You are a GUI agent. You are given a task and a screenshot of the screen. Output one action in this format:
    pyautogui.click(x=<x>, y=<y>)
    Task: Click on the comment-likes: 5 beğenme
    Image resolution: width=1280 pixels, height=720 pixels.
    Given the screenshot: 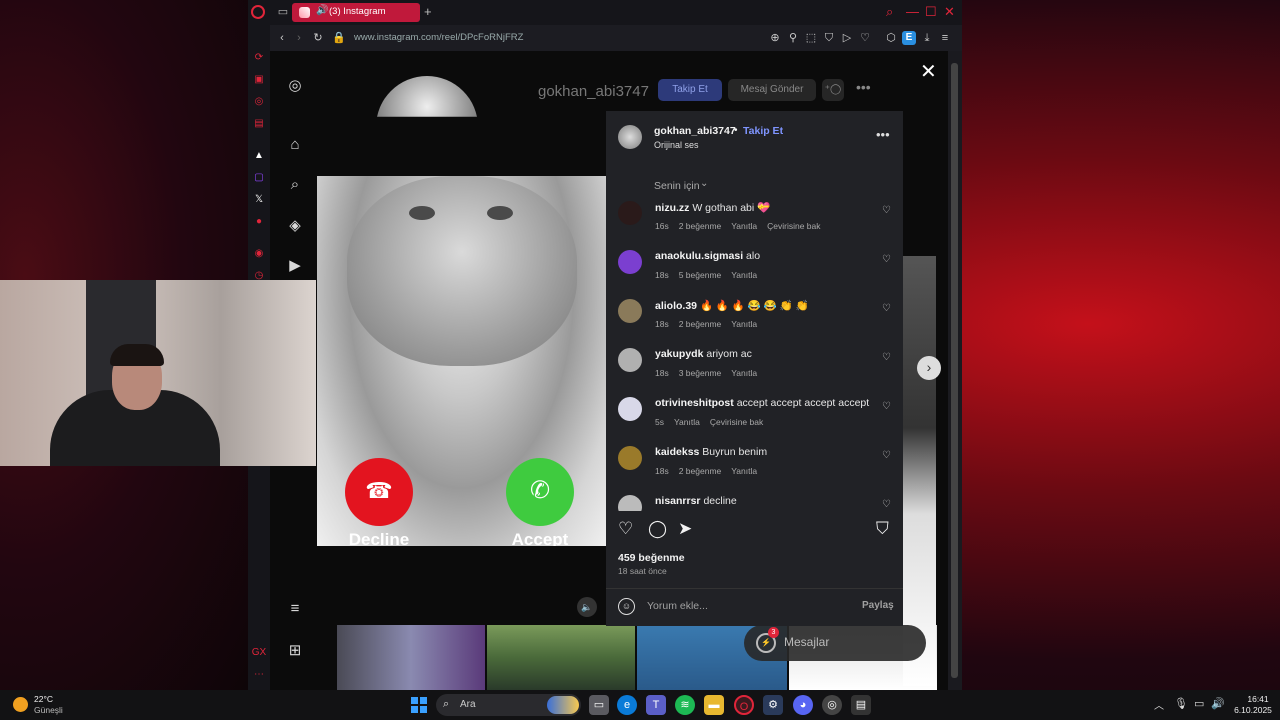 What is the action you would take?
    pyautogui.click(x=700, y=275)
    